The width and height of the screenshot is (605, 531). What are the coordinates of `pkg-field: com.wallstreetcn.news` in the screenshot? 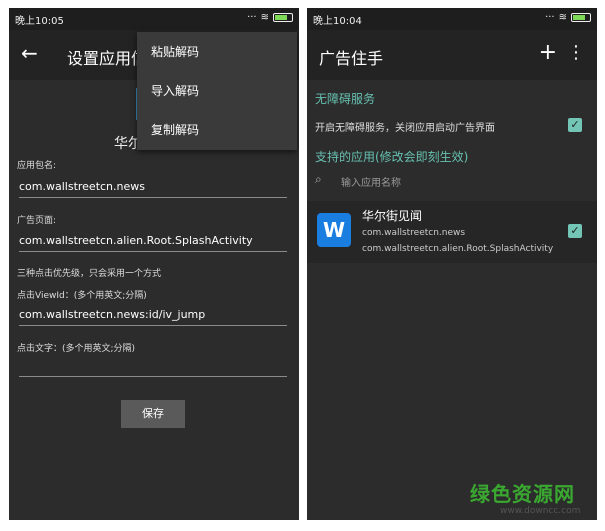 It's located at (82, 186).